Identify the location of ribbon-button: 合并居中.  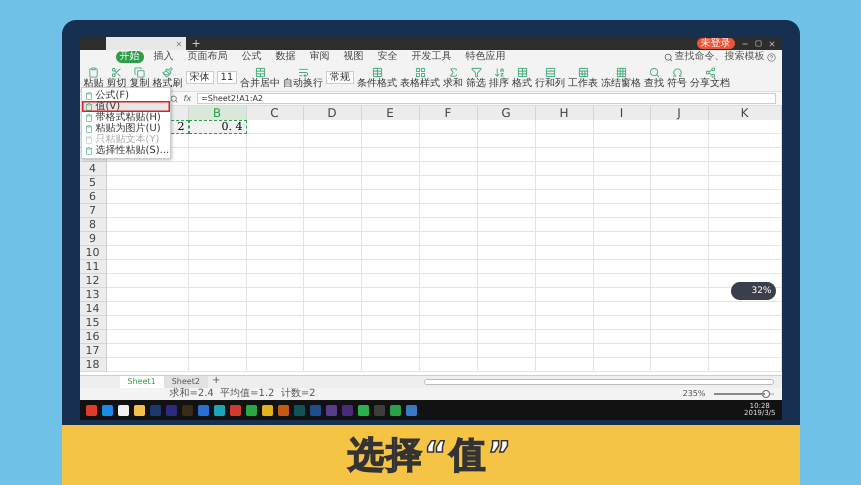
(260, 77).